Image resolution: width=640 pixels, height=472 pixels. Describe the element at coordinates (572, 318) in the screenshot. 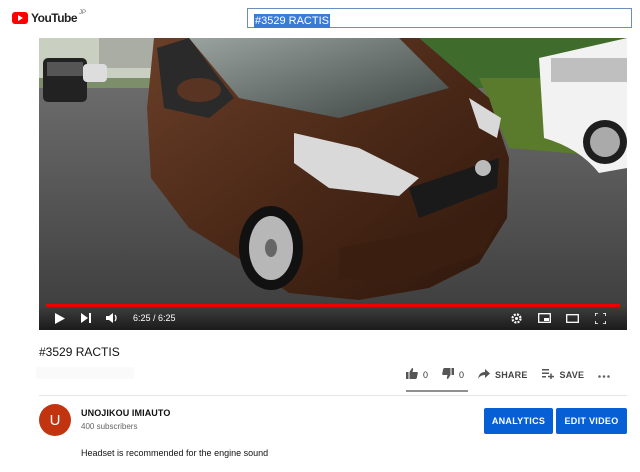

I see `theater-mode-icon` at that location.